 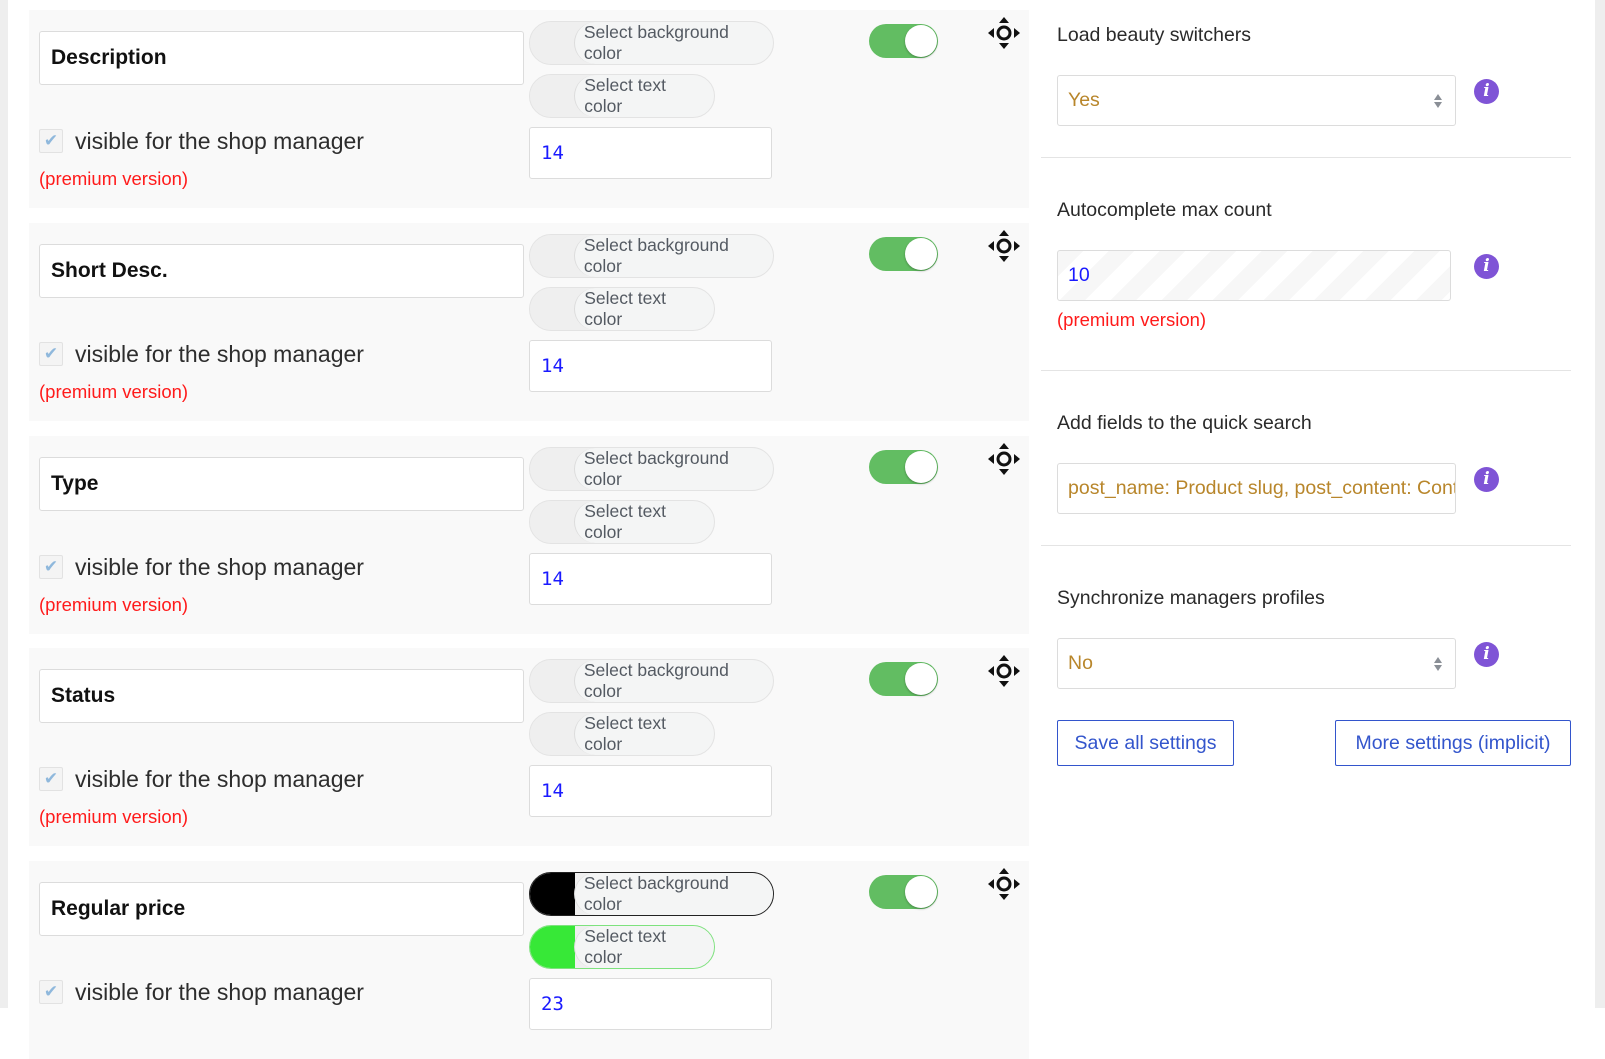 I want to click on field-title-input: Short Desc., so click(x=281, y=271).